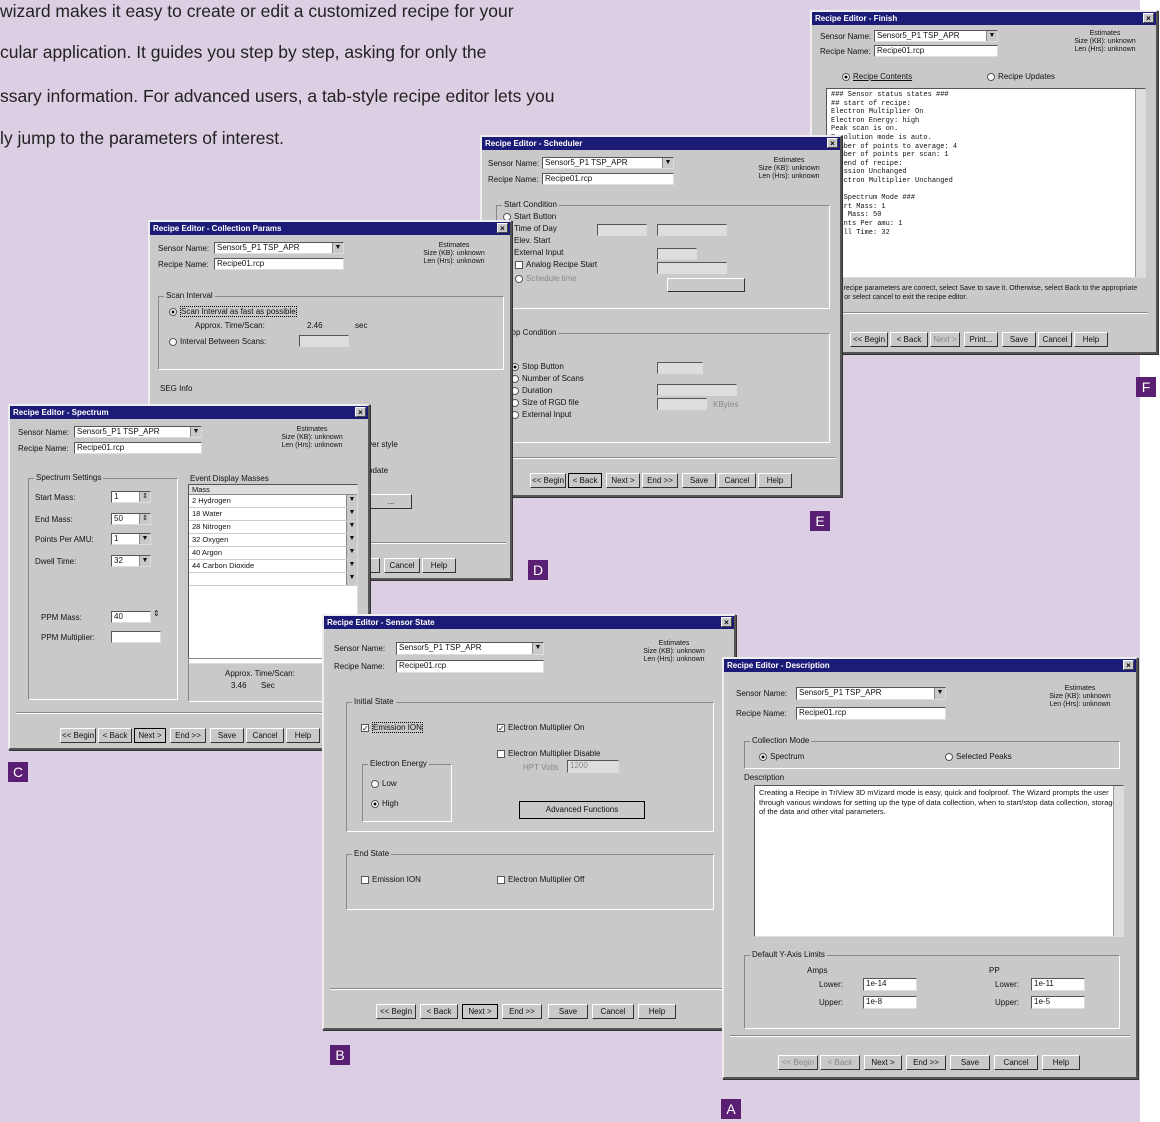  Describe the element at coordinates (545, 402) in the screenshot. I see `size-of-rgd-file-radio: Size of RGD file` at that location.